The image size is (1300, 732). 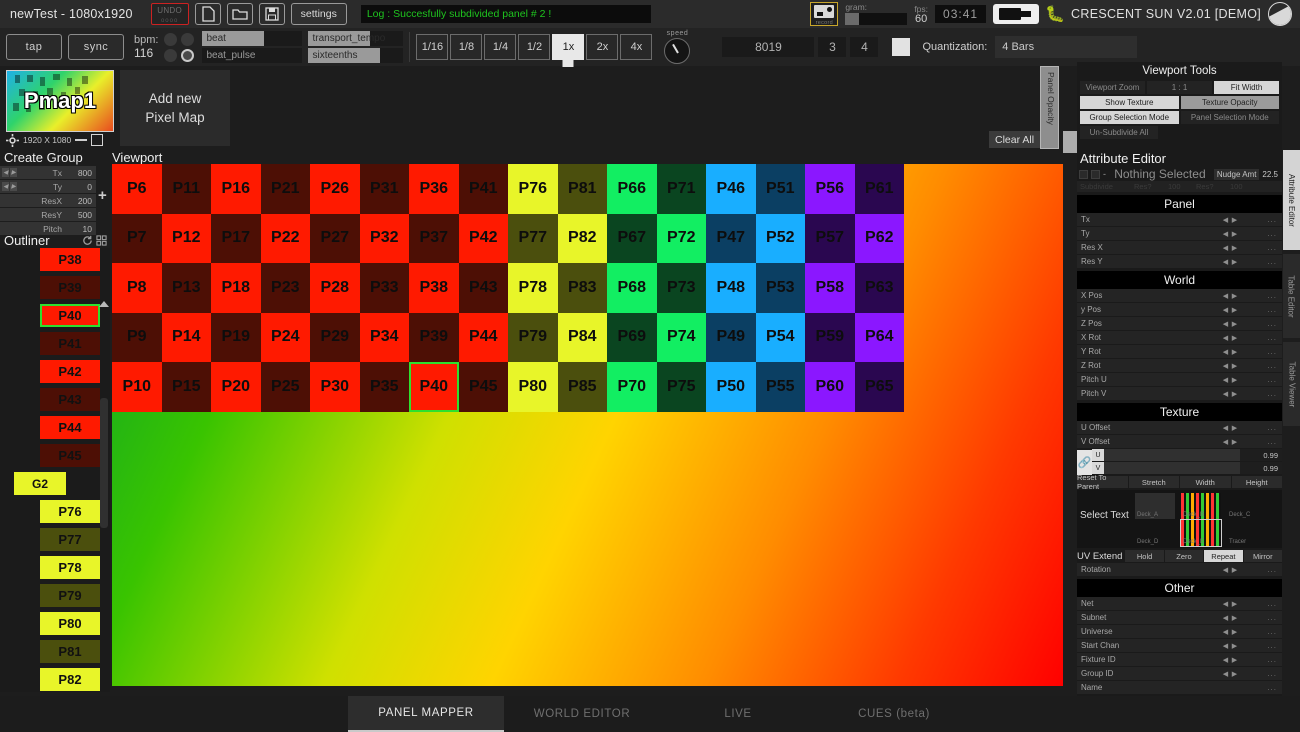 I want to click on open-folder-icon, so click(x=239, y=14).